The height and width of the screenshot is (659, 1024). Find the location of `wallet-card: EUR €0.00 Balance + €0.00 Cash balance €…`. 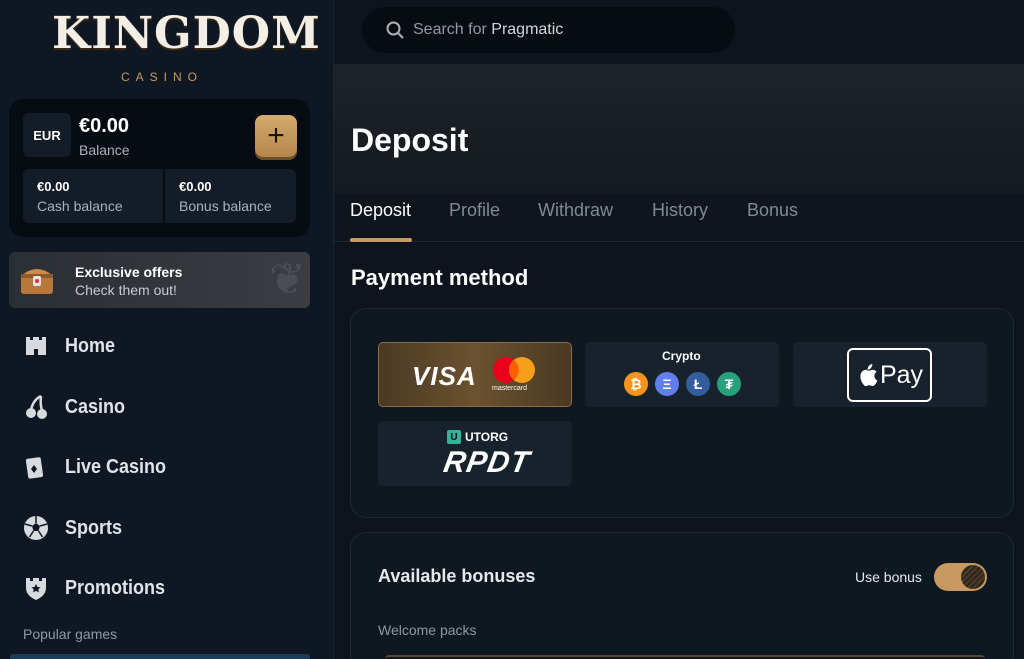

wallet-card: EUR €0.00 Balance + €0.00 Cash balance €… is located at coordinates (159, 168).